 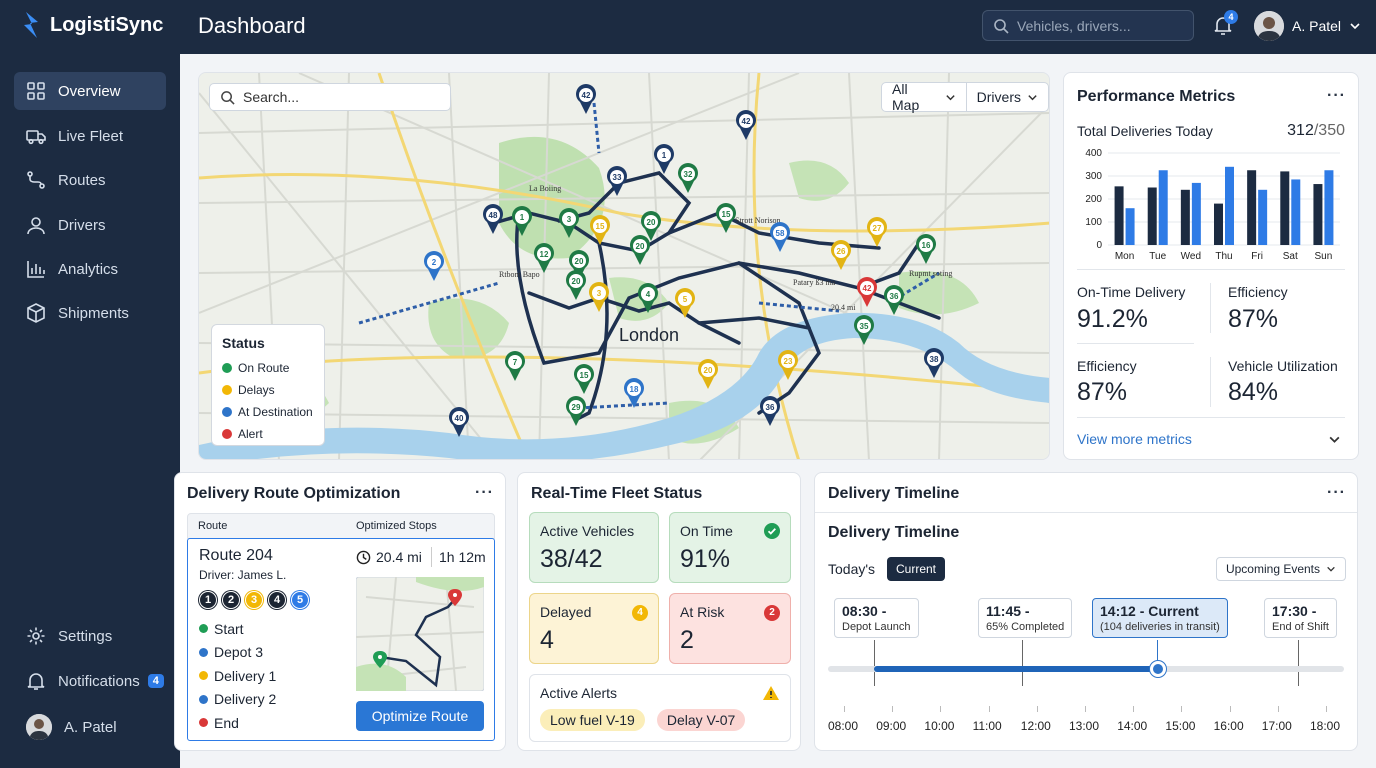 What do you see at coordinates (600, 226) in the screenshot?
I see `svg-text: 15` at bounding box center [600, 226].